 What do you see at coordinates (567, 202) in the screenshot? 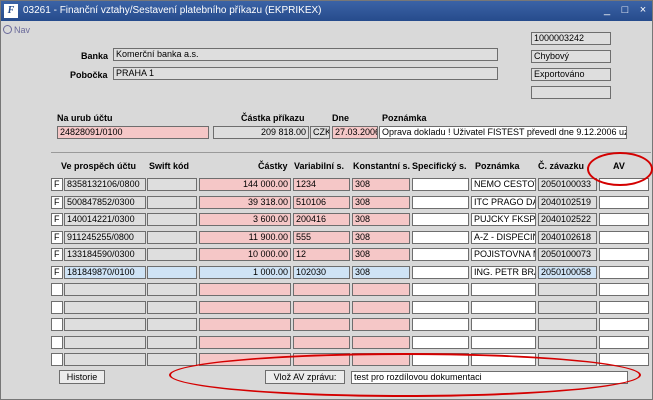
I see `cell-zavazek: 2040102519` at bounding box center [567, 202].